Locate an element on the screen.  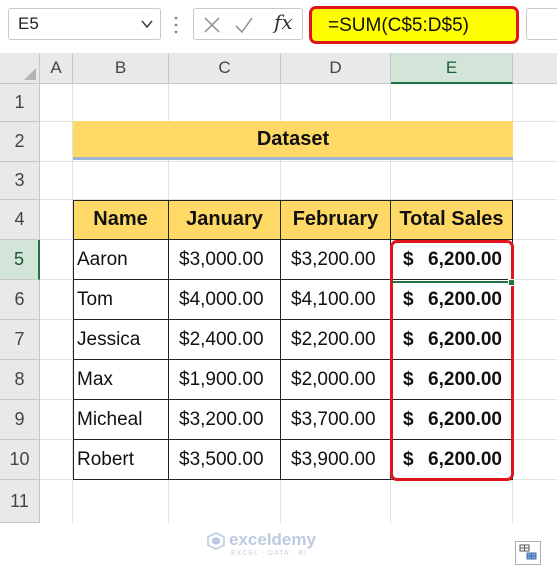
cell-february: $2,200.00 is located at coordinates (336, 340).